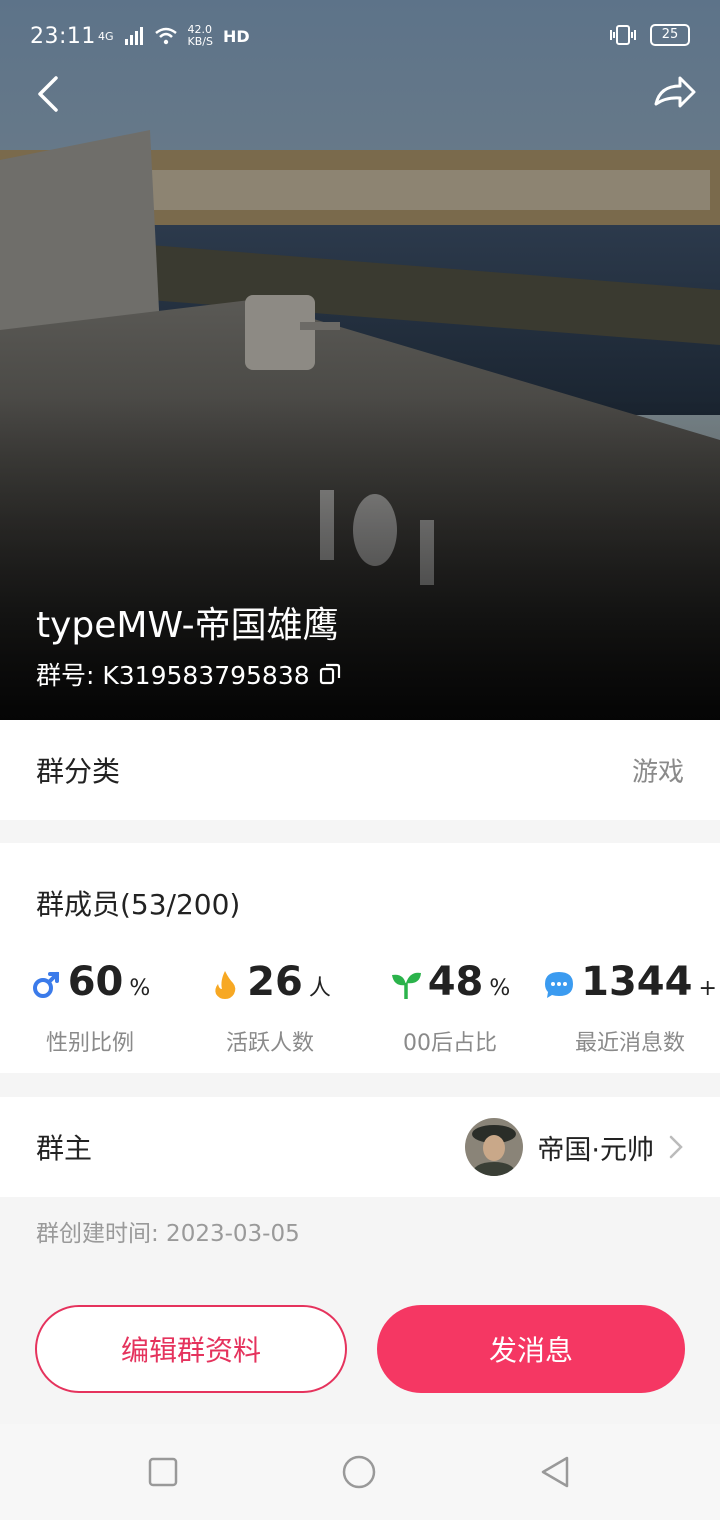  What do you see at coordinates (629, 1043) in the screenshot?
I see `stat-label: 最近消息数` at bounding box center [629, 1043].